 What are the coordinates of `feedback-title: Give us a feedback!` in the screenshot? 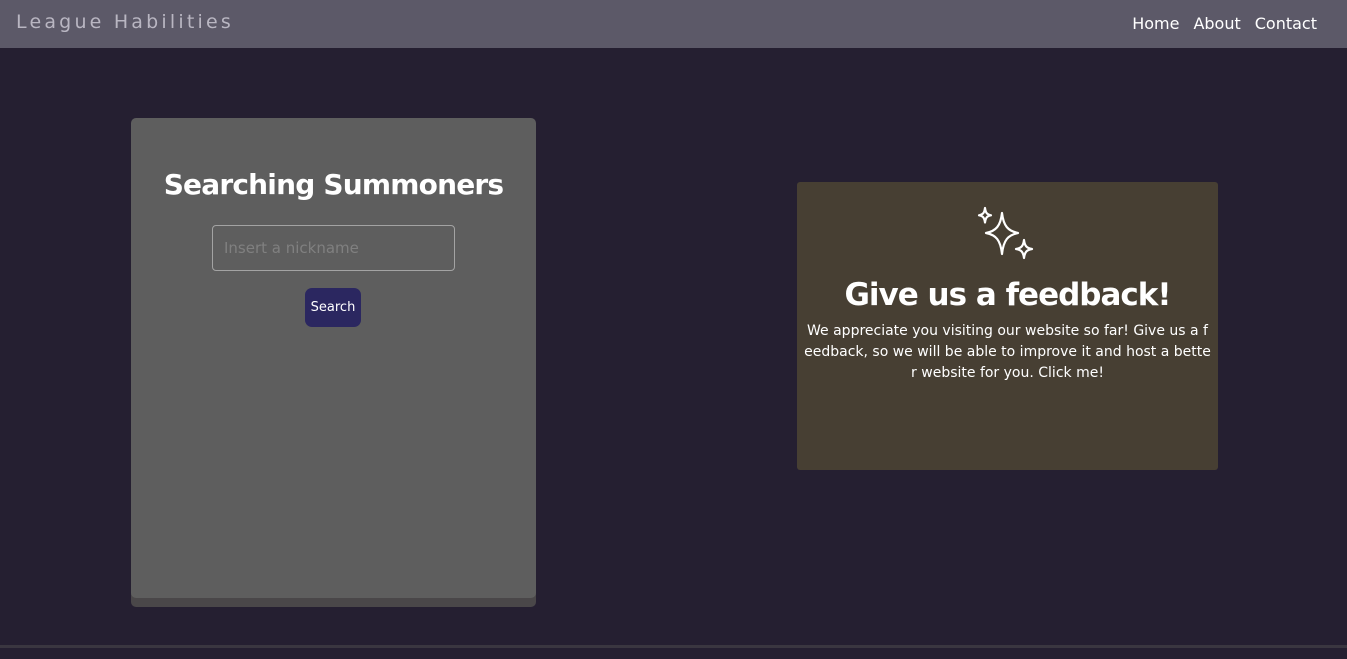 It's located at (1007, 295).